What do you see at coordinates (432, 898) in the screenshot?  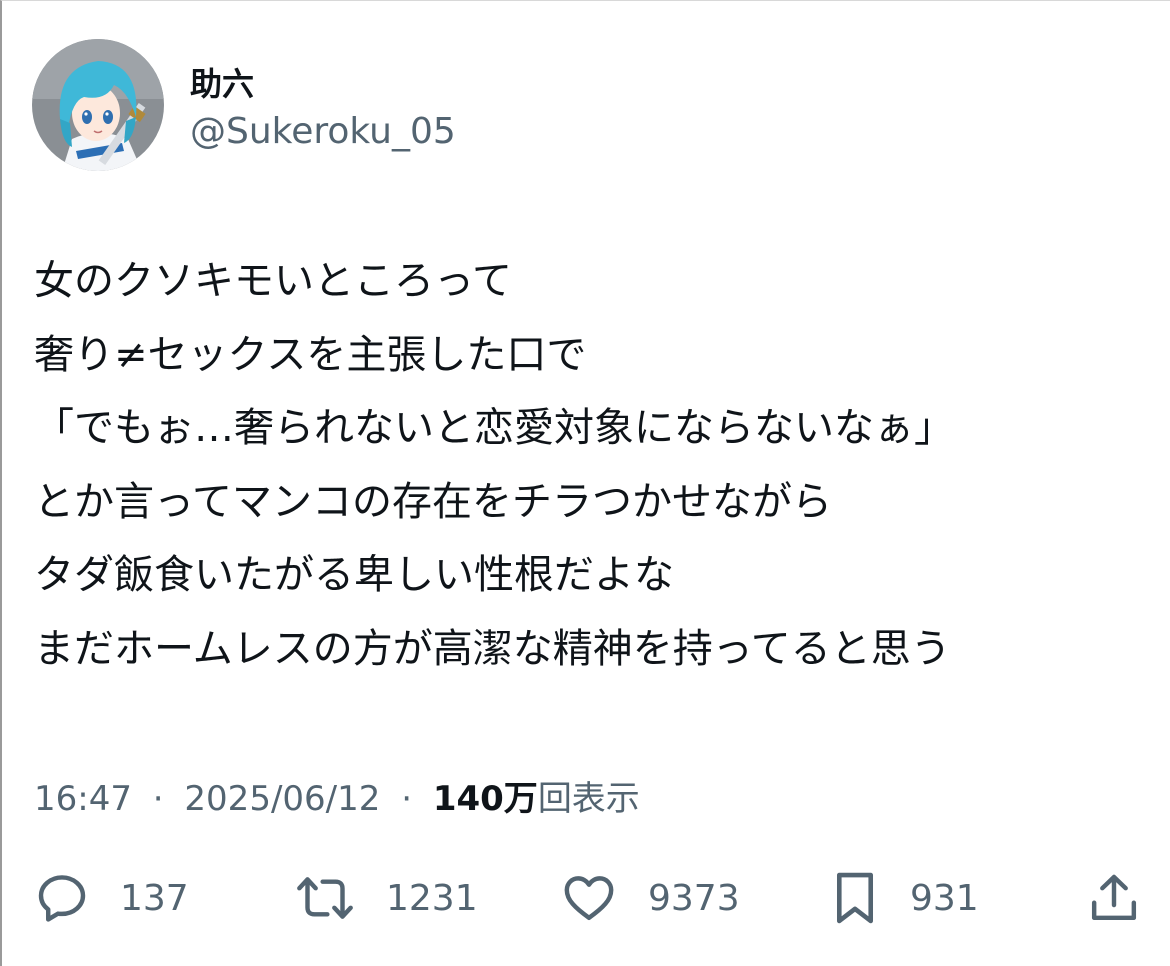 I see `retweet-count: 1231` at bounding box center [432, 898].